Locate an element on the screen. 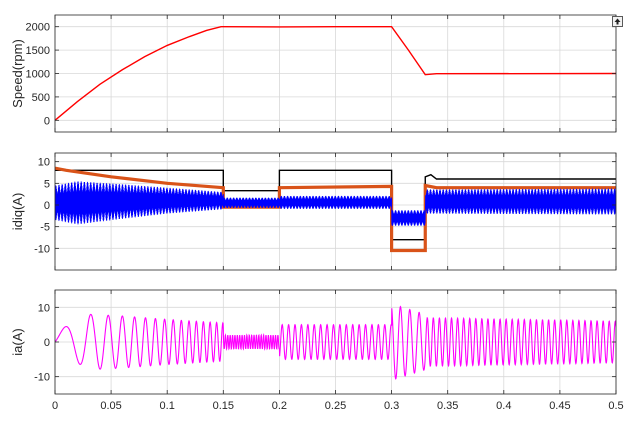 The height and width of the screenshot is (421, 639). y-tick-label: 1000 is located at coordinates (38, 75).